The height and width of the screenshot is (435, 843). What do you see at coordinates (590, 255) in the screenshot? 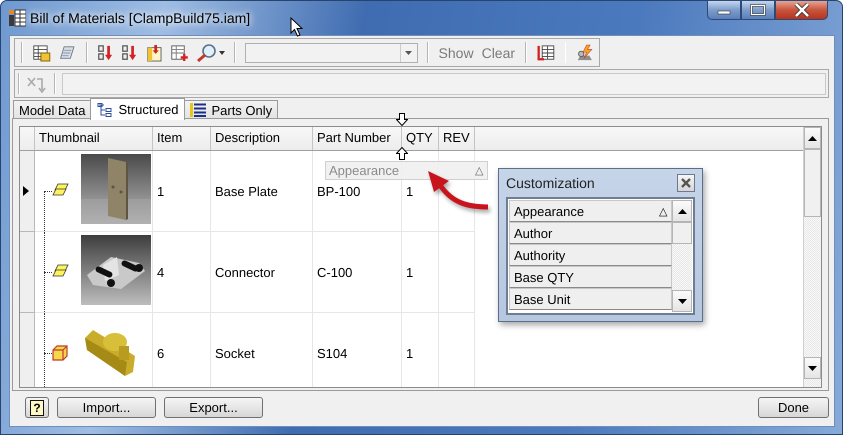
I see `field-item: Authority` at bounding box center [590, 255].